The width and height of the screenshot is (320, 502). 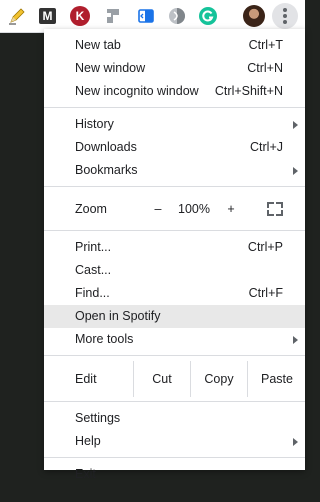 What do you see at coordinates (218, 379) in the screenshot?
I see `copy-button: Copy` at bounding box center [218, 379].